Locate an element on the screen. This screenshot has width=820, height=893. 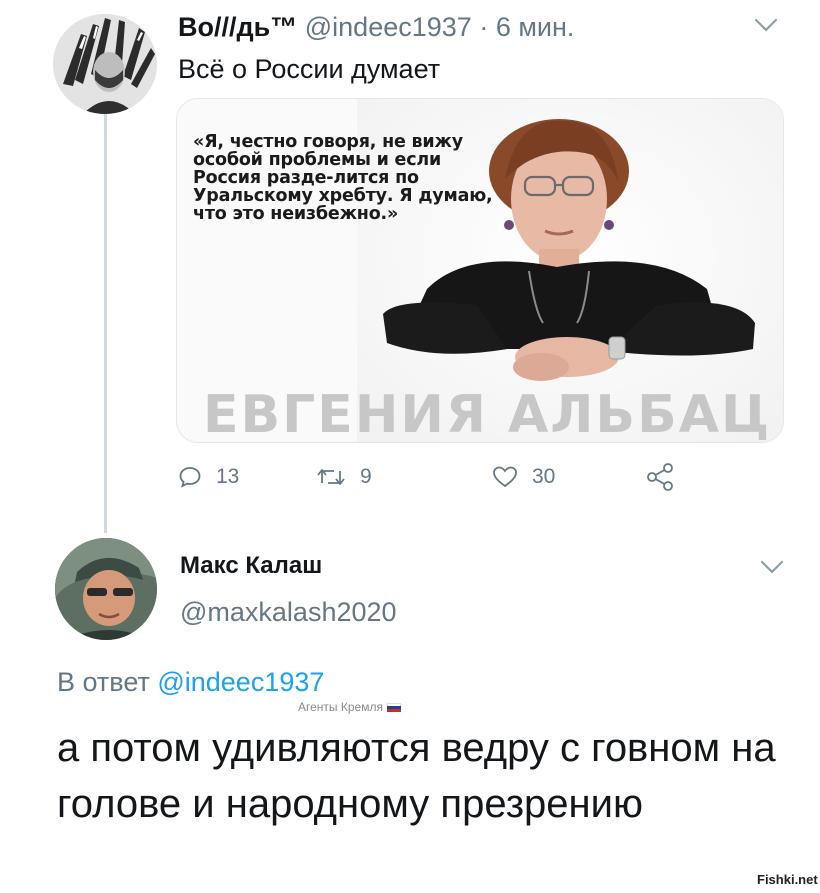
like-count: 30 is located at coordinates (544, 476).